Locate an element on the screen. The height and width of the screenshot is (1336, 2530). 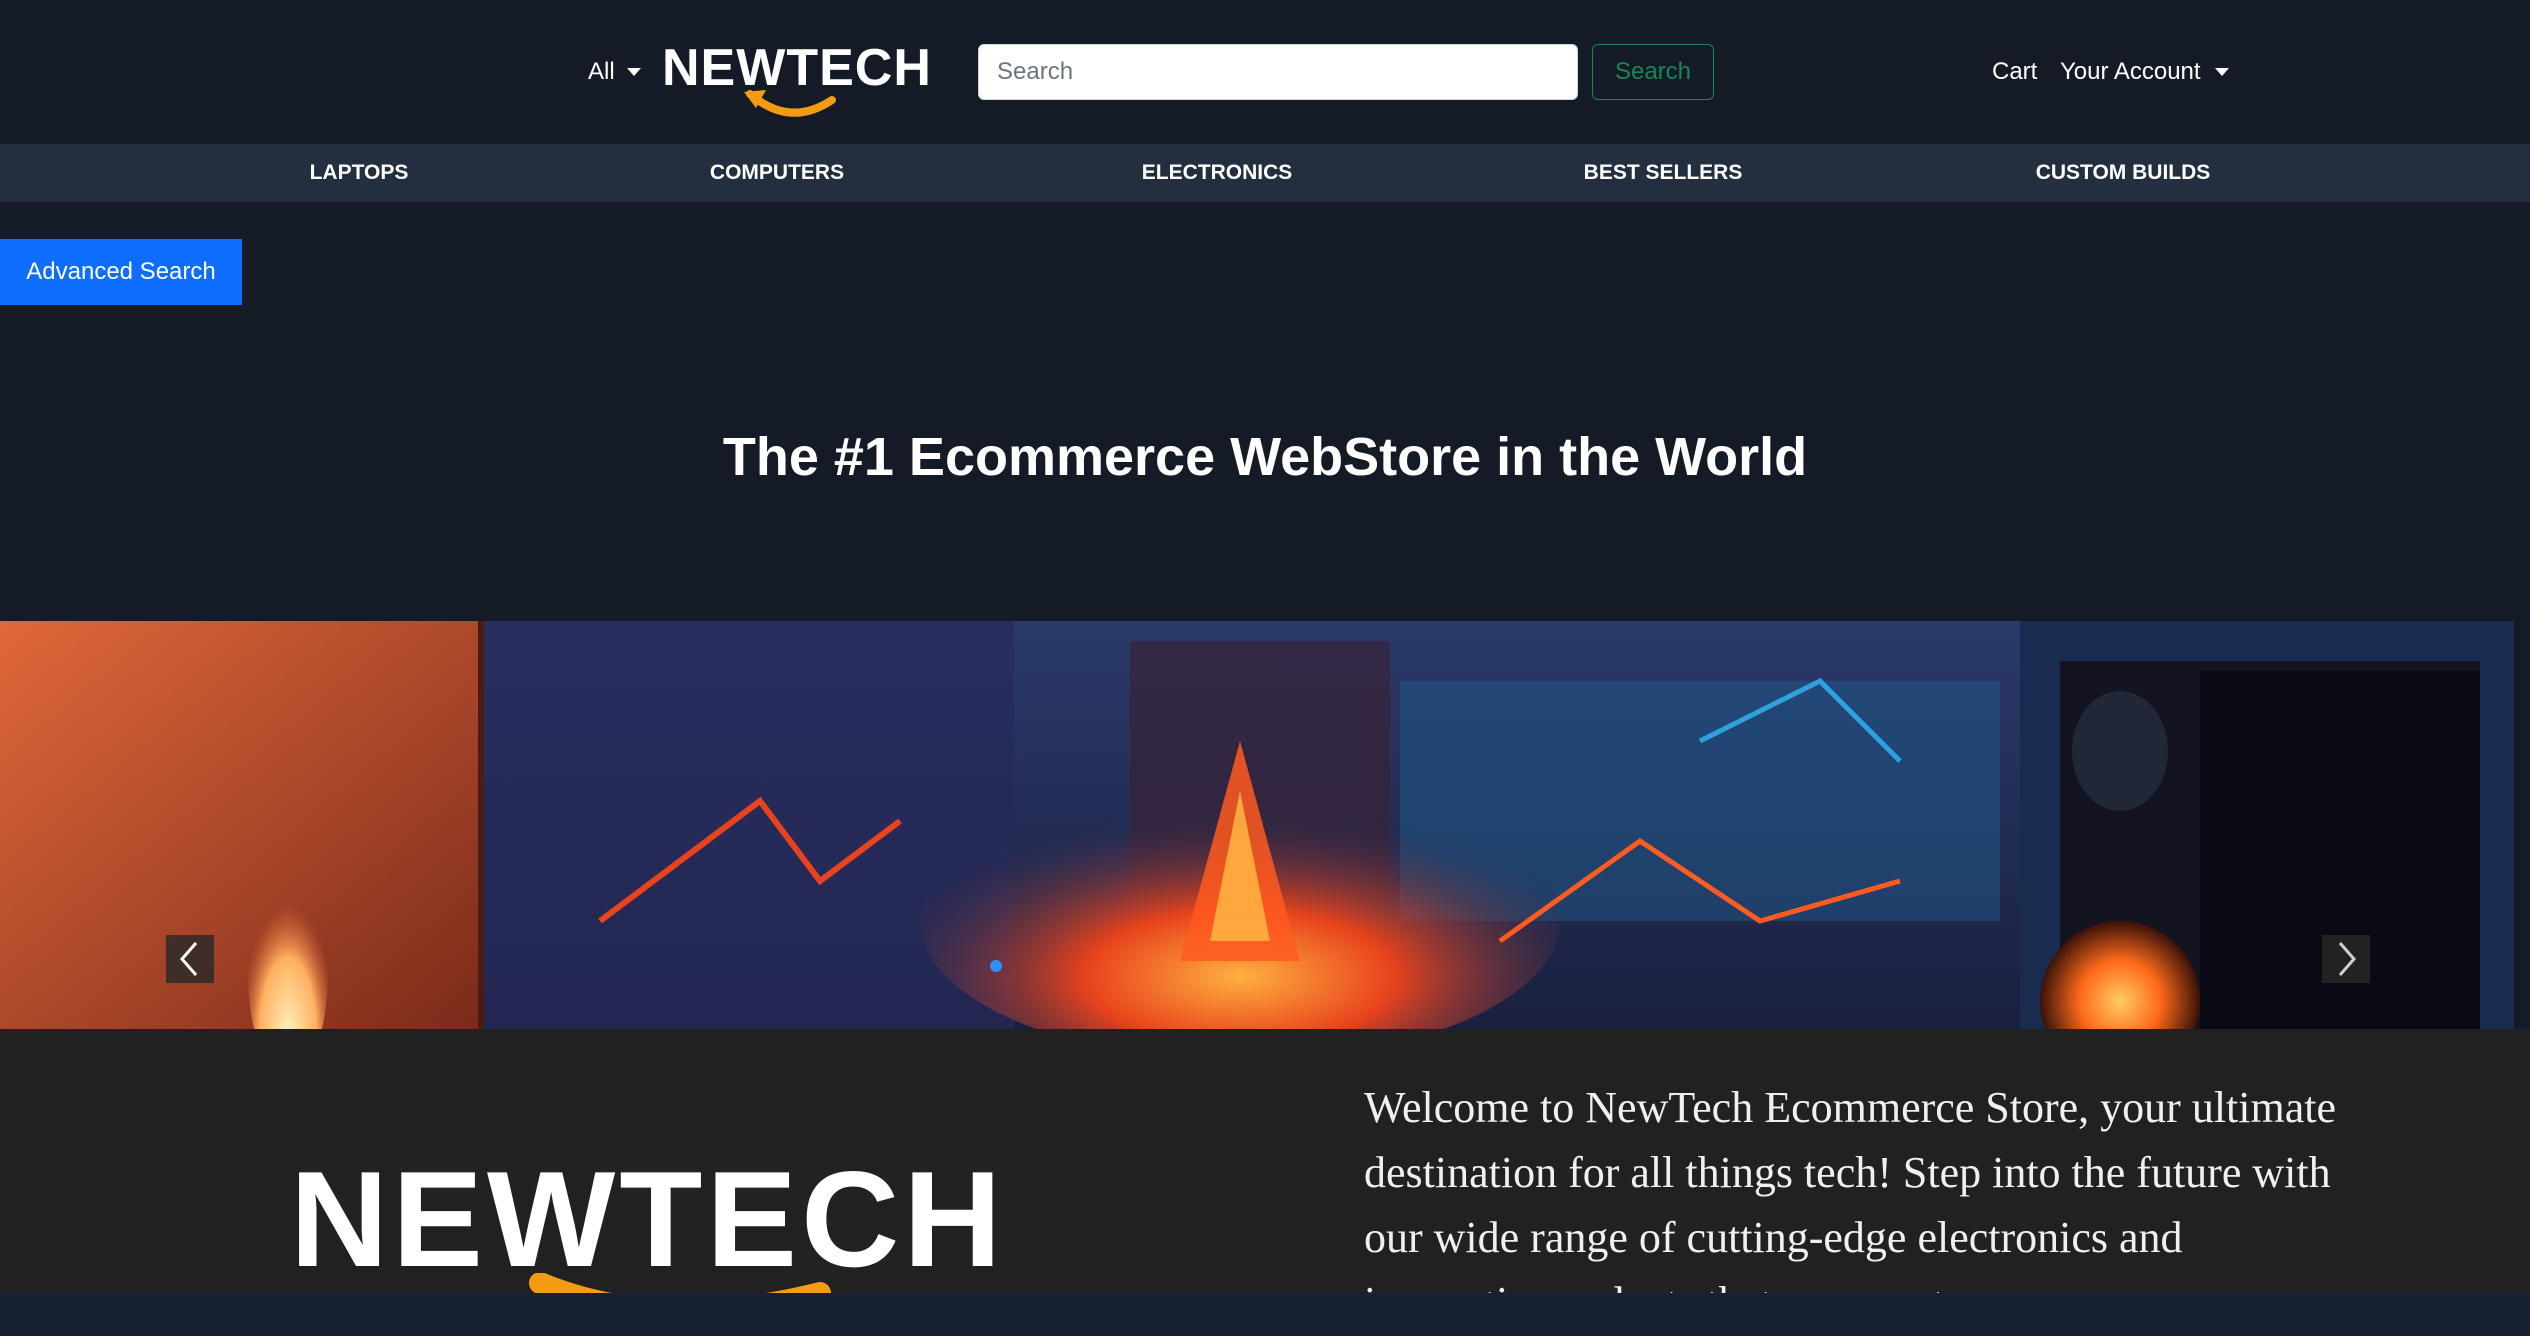
category-dropdown: All is located at coordinates (614, 72).